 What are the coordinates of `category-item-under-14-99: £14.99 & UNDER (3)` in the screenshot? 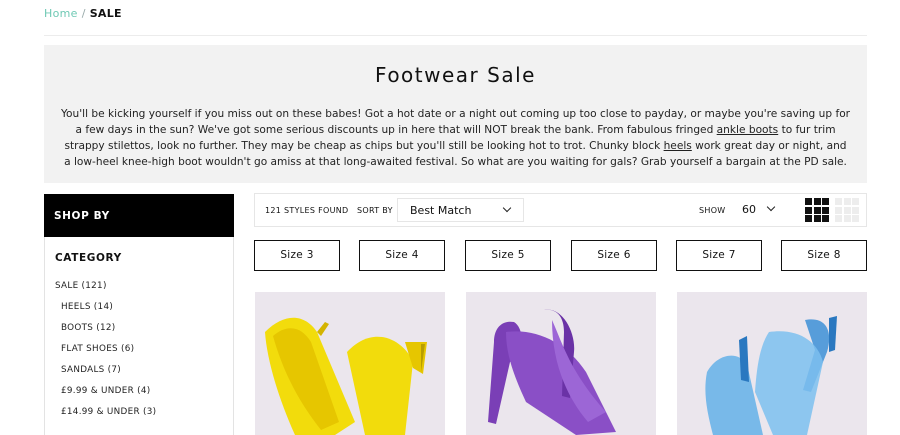 It's located at (100, 416).